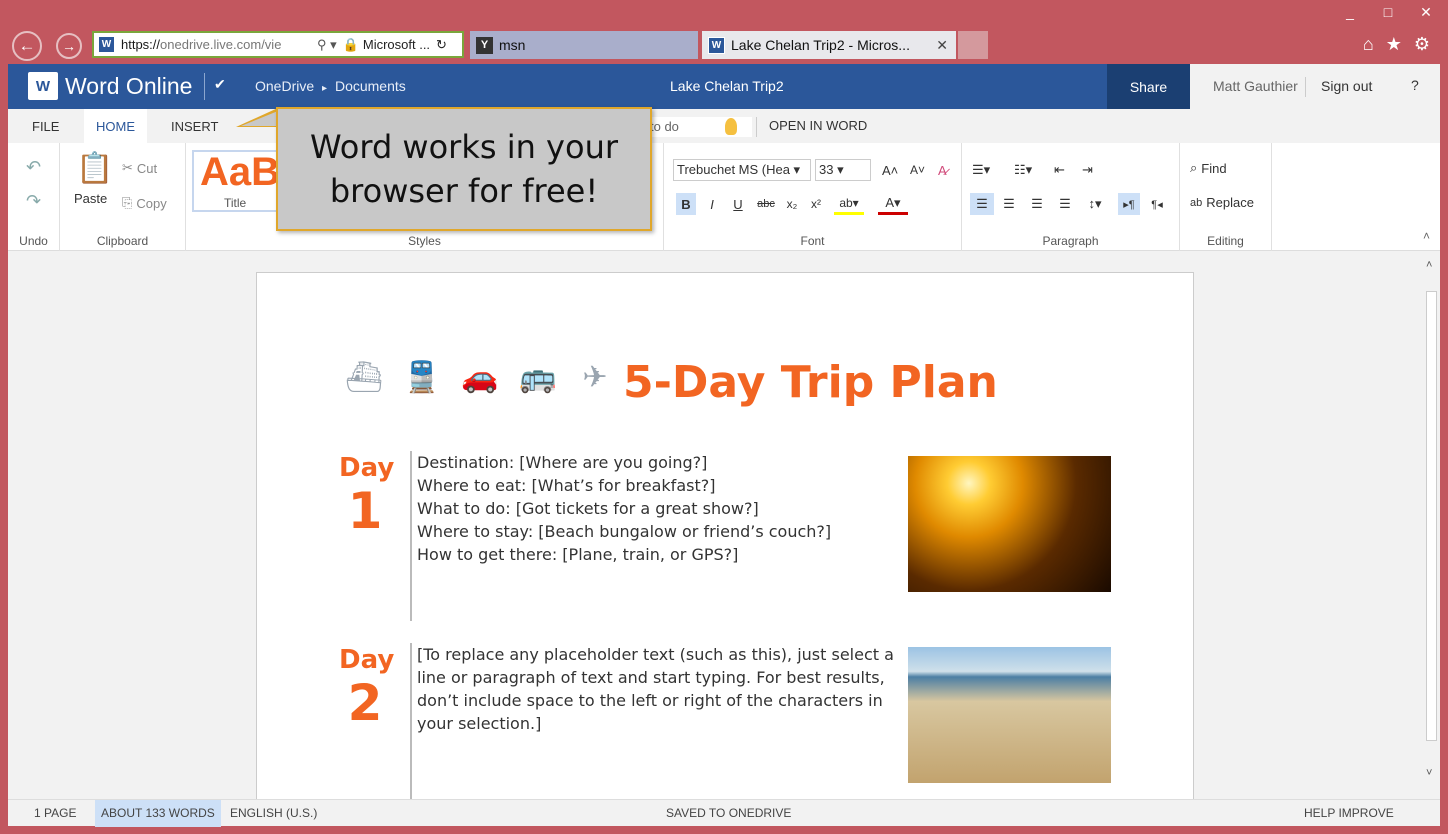 The width and height of the screenshot is (1448, 834). What do you see at coordinates (158, 813) in the screenshot?
I see `word-count: ABOUT 133 WORDS` at bounding box center [158, 813].